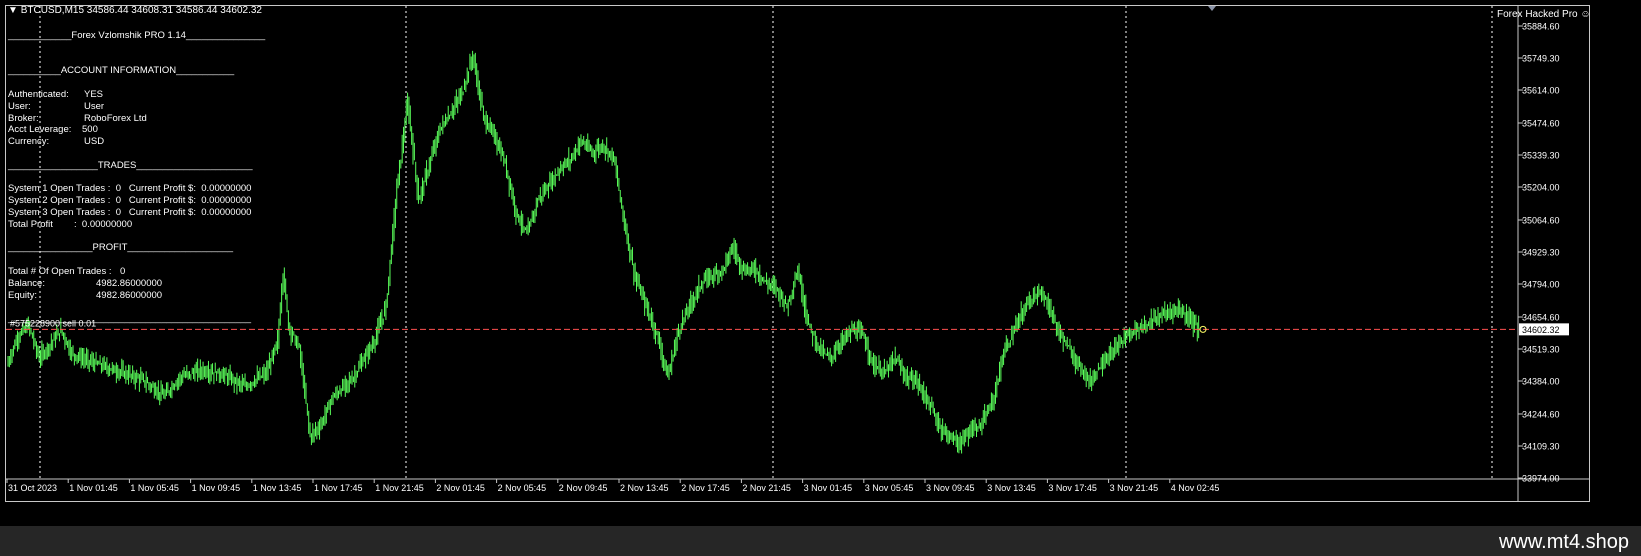  I want to click on price-tick-label: 34384.00, so click(1541, 382).